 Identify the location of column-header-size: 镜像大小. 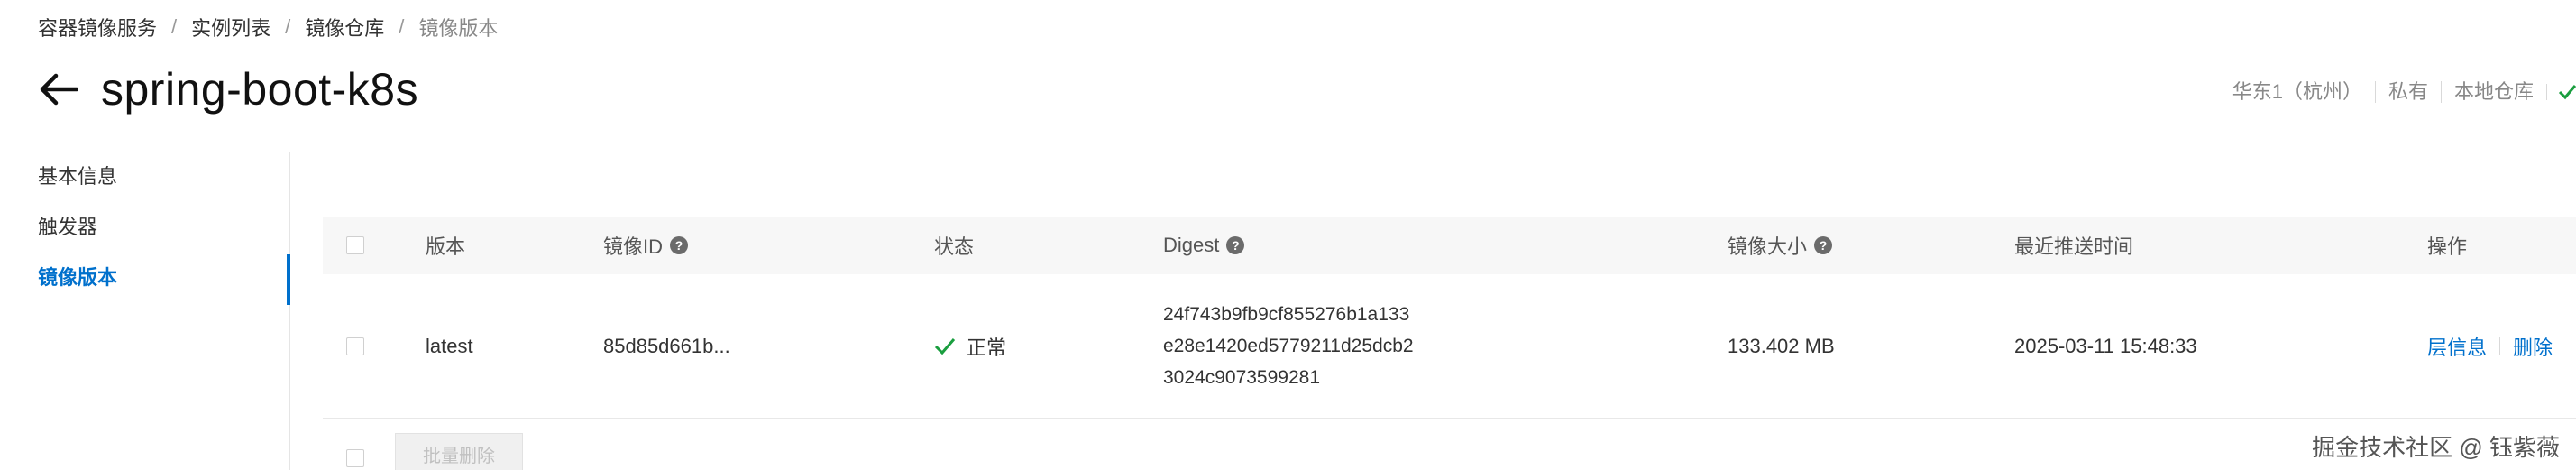
(1768, 246).